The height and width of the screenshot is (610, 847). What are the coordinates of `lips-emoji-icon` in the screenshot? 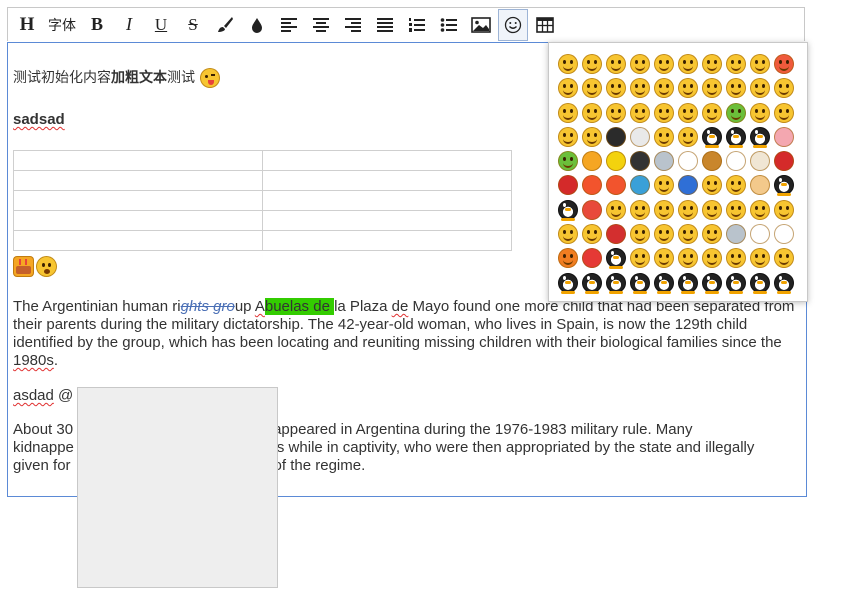 It's located at (592, 258).